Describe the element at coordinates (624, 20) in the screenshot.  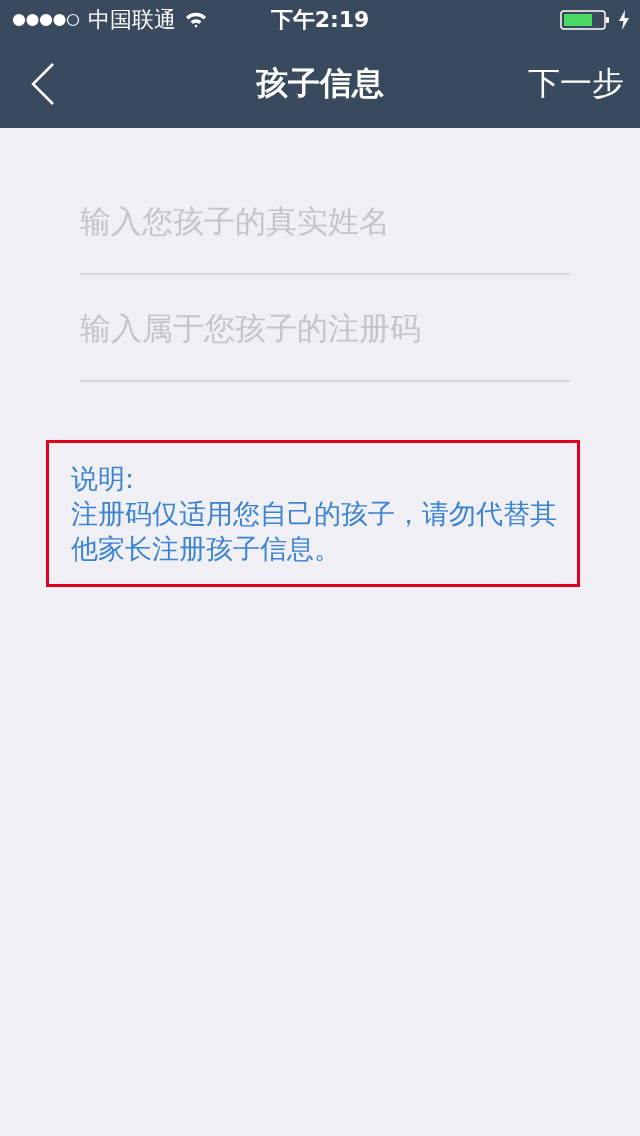
I see `charging-bolt-icon` at that location.